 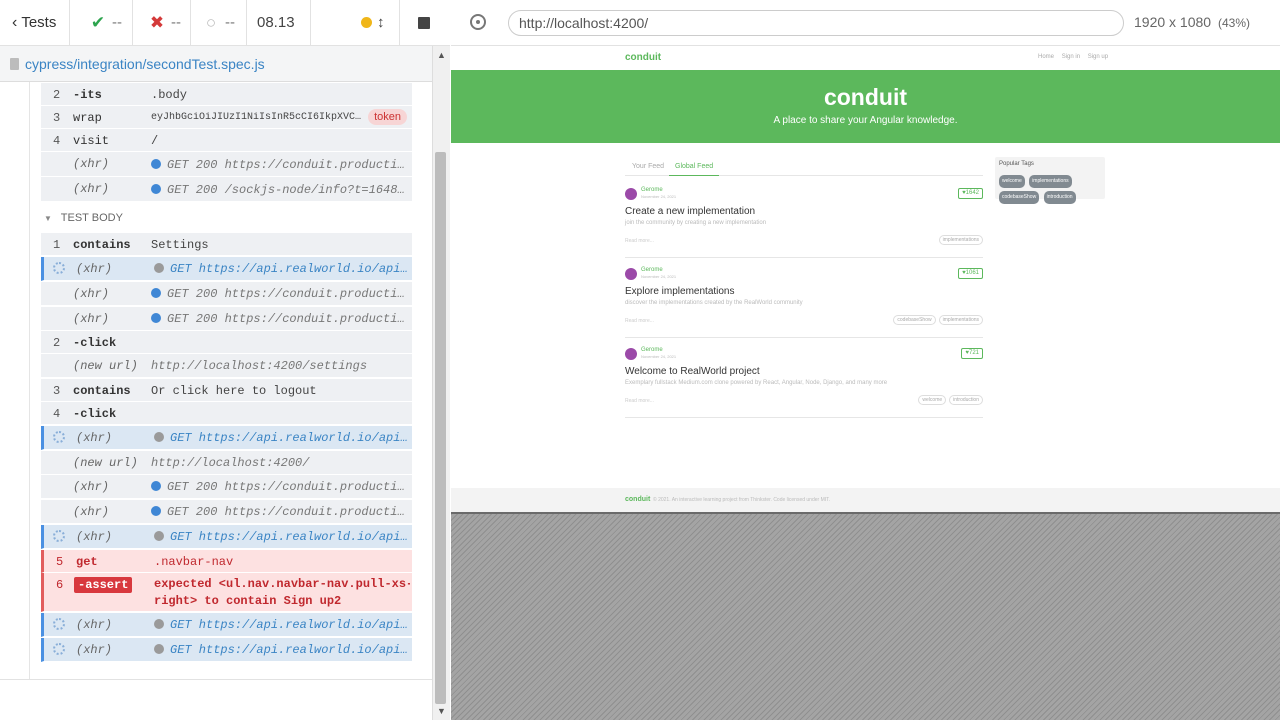 What do you see at coordinates (970, 193) in the screenshot?
I see `favorite-button: ♥1642` at bounding box center [970, 193].